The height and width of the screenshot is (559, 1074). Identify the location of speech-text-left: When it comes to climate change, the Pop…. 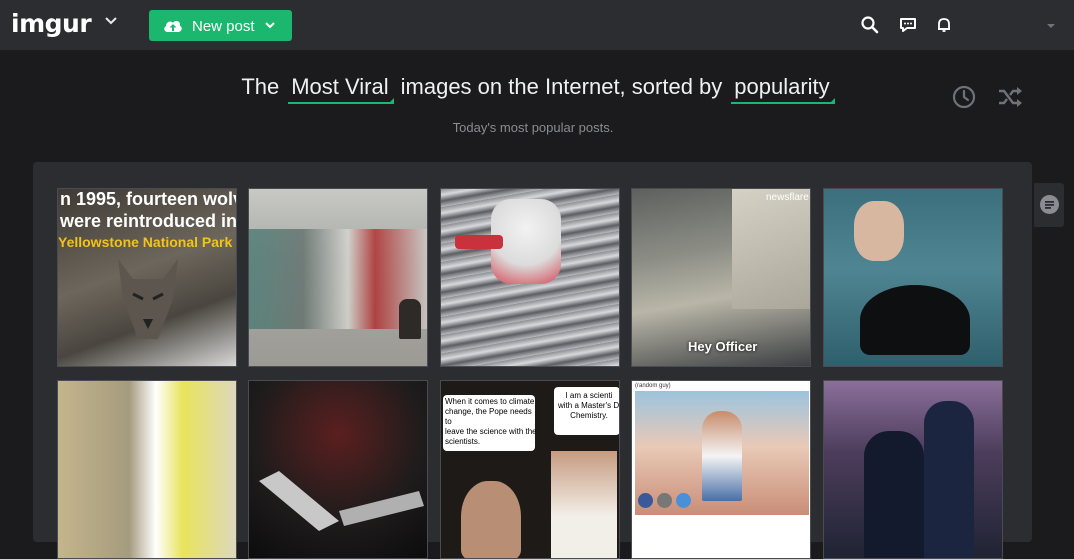
(491, 422).